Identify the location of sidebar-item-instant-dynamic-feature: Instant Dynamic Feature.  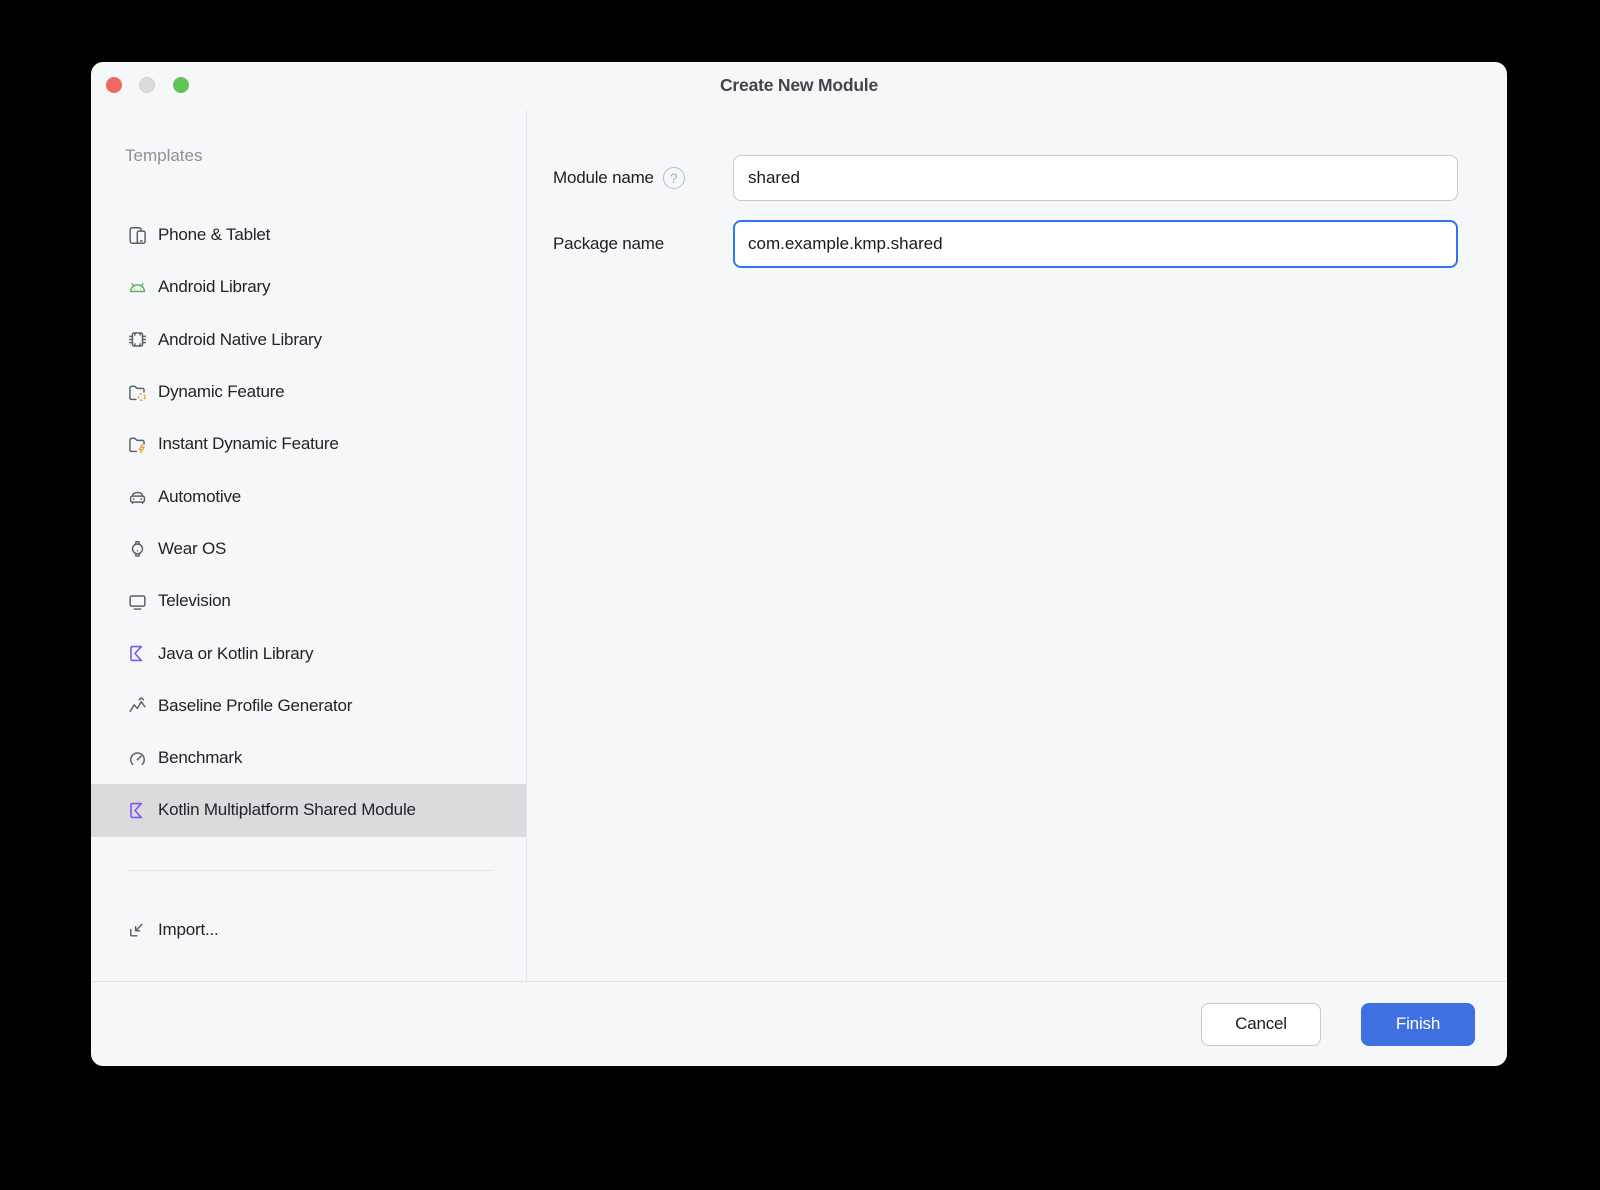
(308, 444).